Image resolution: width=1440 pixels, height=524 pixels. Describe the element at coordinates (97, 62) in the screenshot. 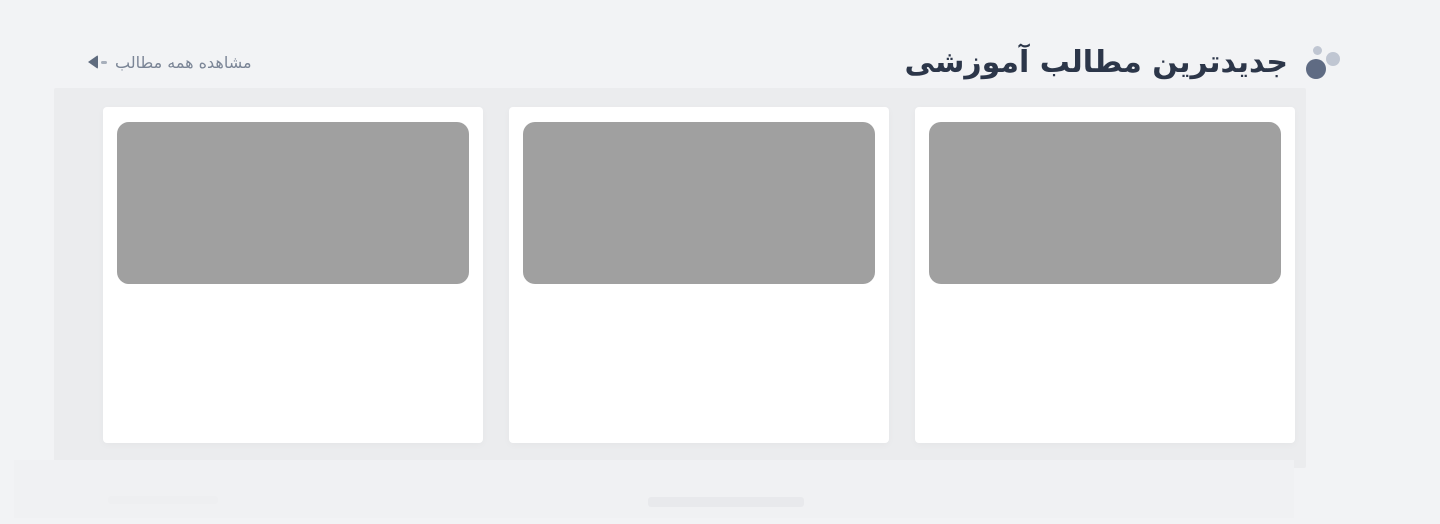

I see `arrow-left-icon` at that location.